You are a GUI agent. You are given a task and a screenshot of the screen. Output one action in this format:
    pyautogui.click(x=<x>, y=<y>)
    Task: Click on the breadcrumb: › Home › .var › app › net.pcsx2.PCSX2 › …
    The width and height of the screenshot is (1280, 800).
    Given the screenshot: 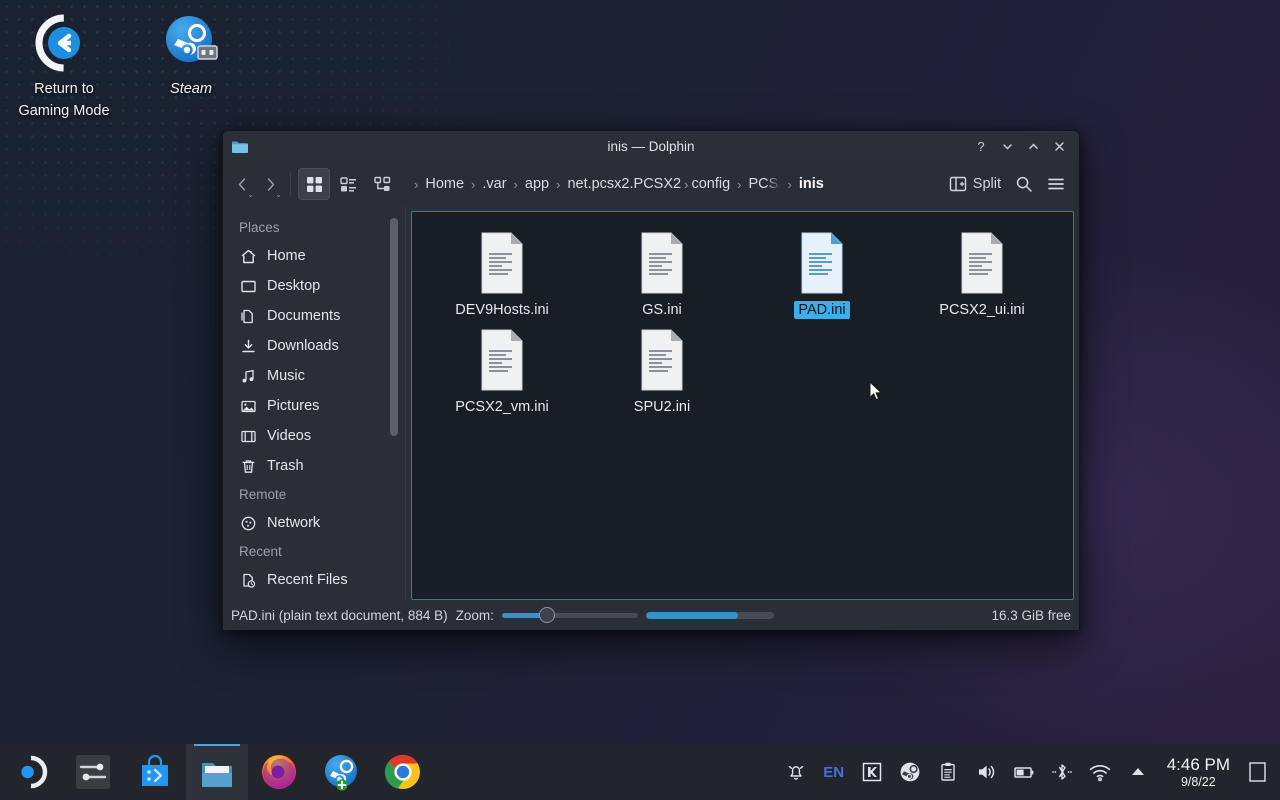 What is the action you would take?
    pyautogui.click(x=674, y=184)
    